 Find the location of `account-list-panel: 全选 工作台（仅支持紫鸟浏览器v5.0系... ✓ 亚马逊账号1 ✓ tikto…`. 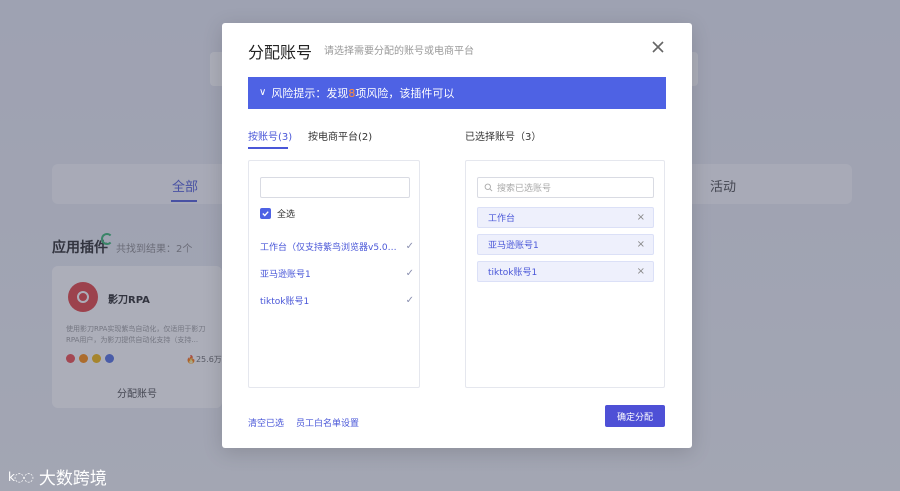

account-list-panel: 全选 工作台（仅支持紫鸟浏览器v5.0系... ✓ 亚马逊账号1 ✓ tikto… is located at coordinates (334, 274).